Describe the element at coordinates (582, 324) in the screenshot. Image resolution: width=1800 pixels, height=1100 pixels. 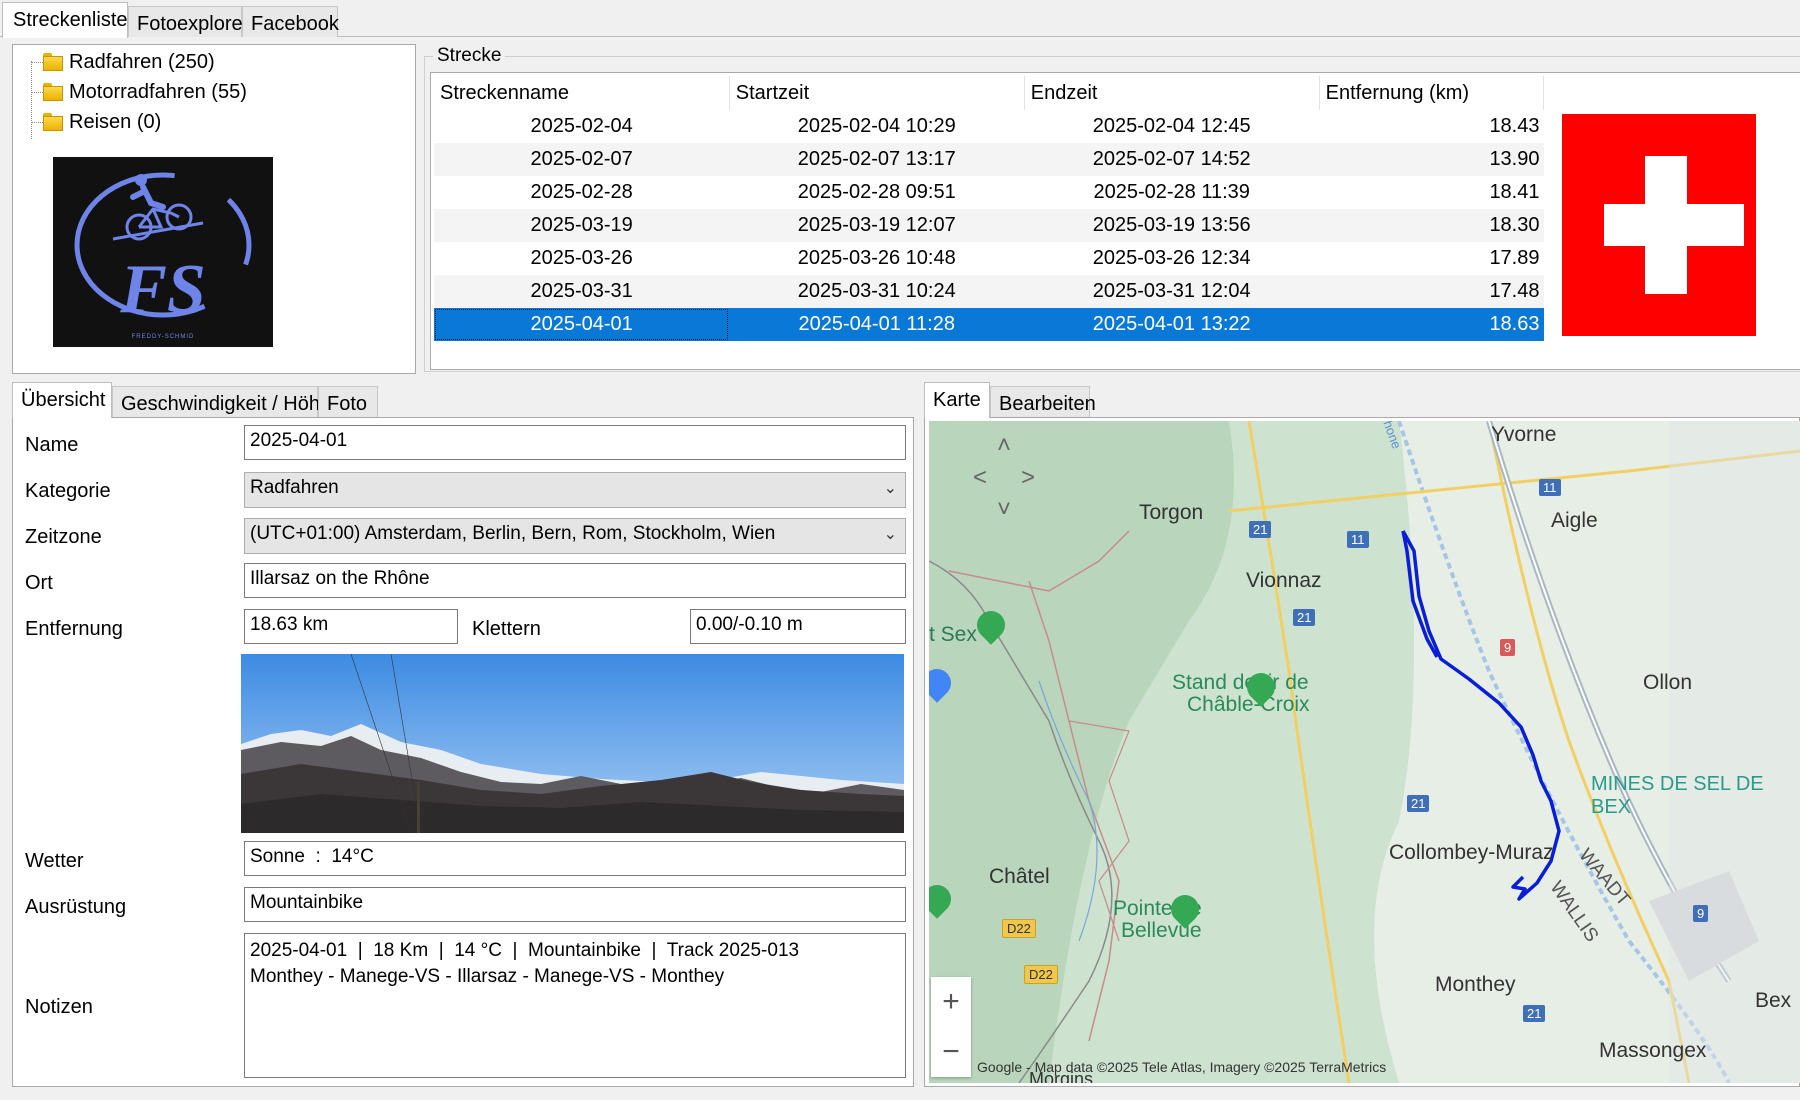
I see `table-cell: 2025-04-01` at that location.